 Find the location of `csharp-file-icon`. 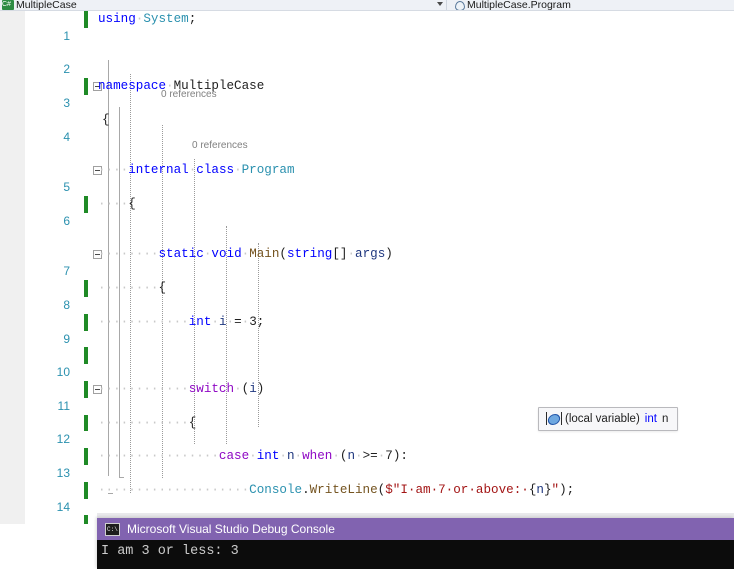

csharp-file-icon is located at coordinates (8, 5).